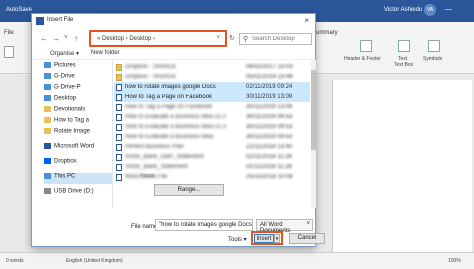 The image size is (474, 269). Describe the element at coordinates (9, 33) in the screenshot. I see `file-tab: File` at that location.